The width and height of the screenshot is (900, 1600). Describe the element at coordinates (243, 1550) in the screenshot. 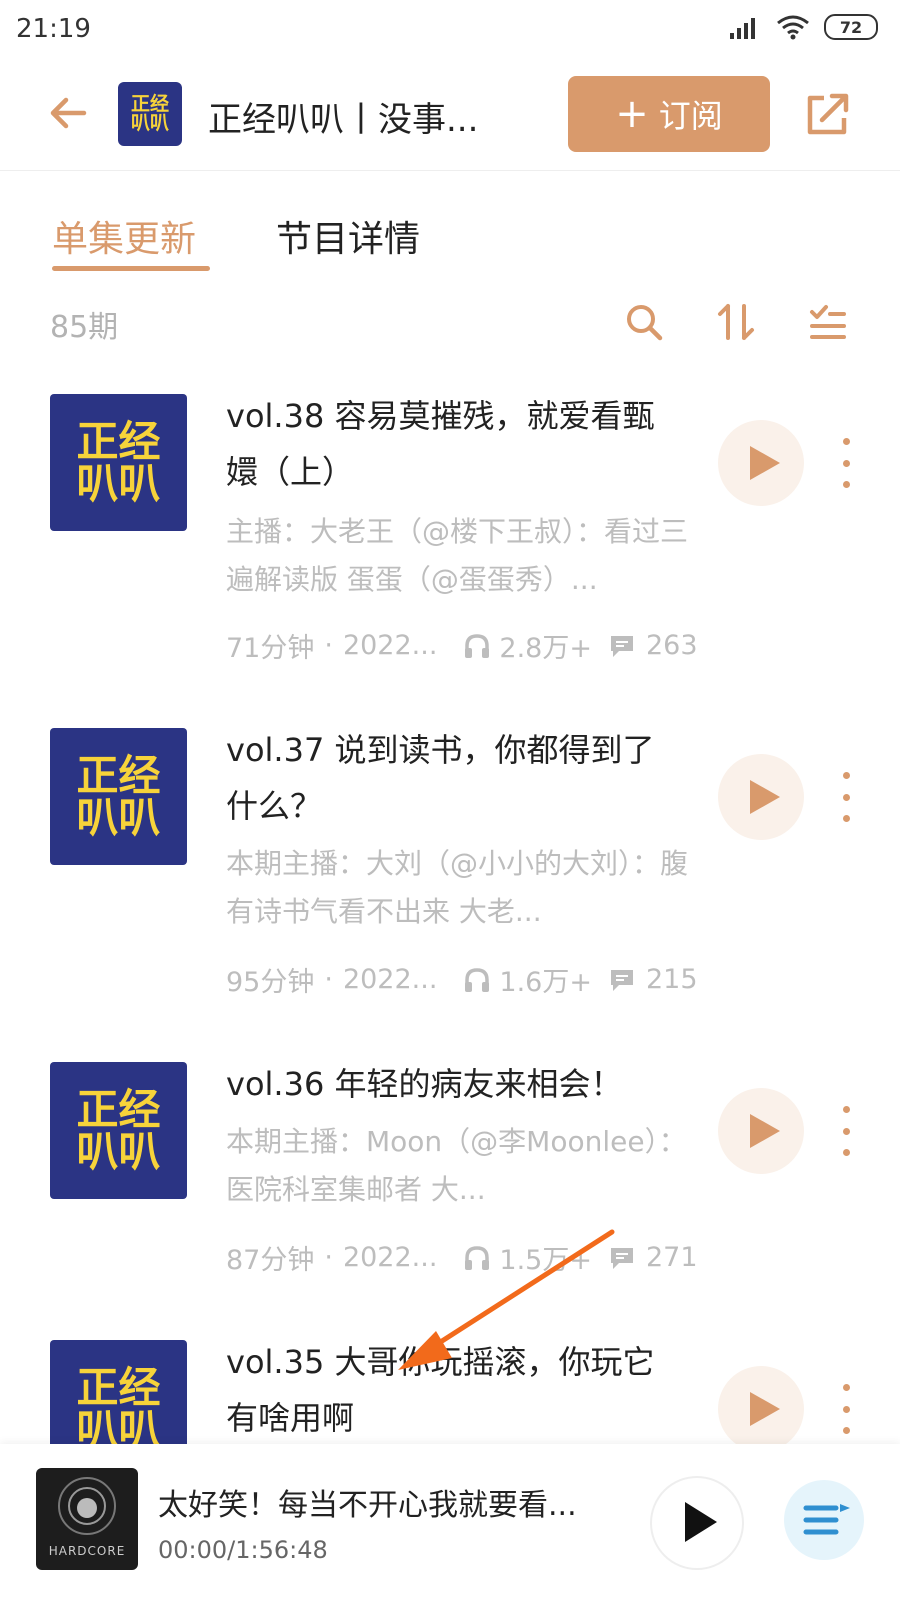

I see `player-time: 00:00/1:56:48` at that location.